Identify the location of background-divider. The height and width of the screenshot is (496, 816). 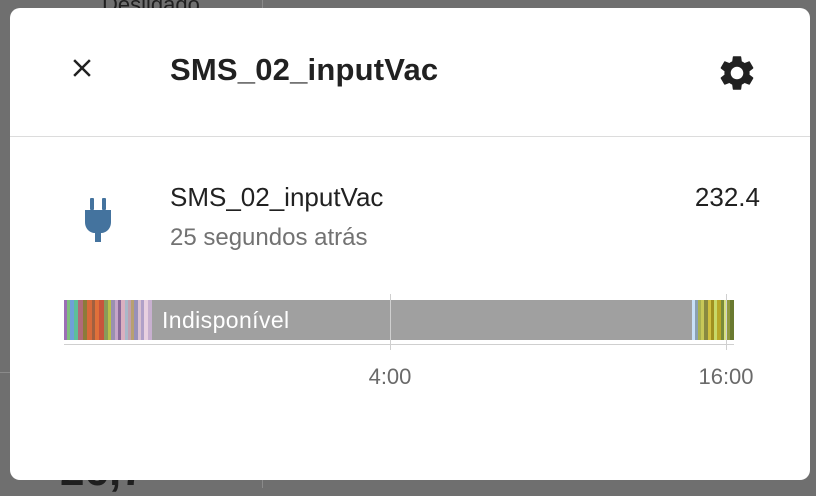
(5, 372).